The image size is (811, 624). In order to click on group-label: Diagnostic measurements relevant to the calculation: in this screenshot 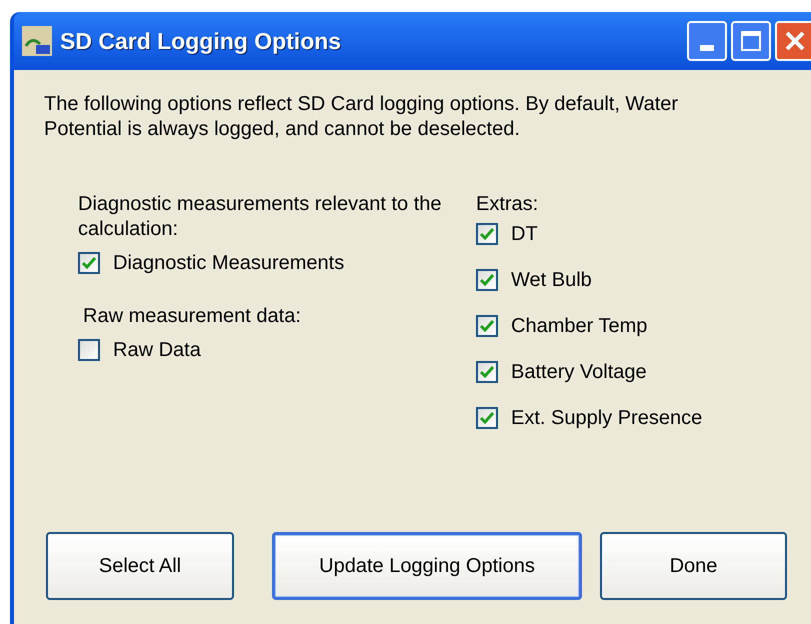, I will do `click(260, 217)`.